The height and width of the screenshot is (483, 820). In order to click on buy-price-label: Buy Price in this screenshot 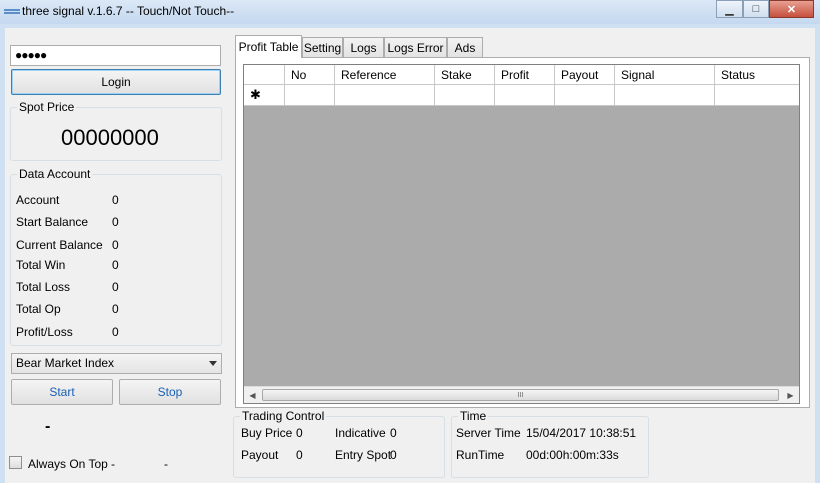, I will do `click(267, 433)`.